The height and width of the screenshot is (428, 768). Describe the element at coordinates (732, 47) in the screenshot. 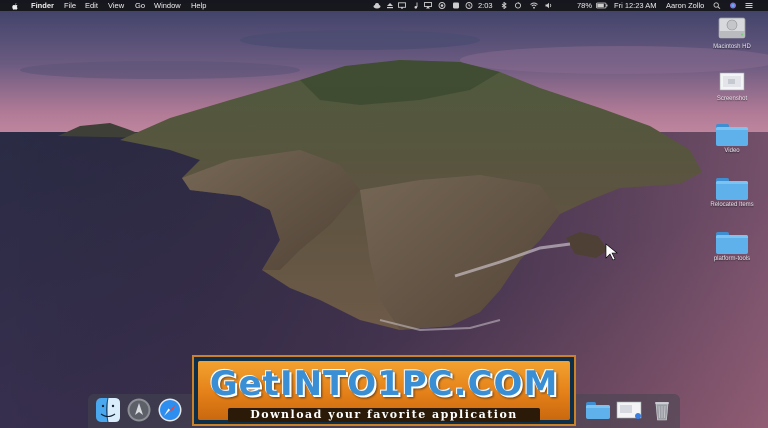

I see `desktop-item-label: Macintosh HD` at that location.